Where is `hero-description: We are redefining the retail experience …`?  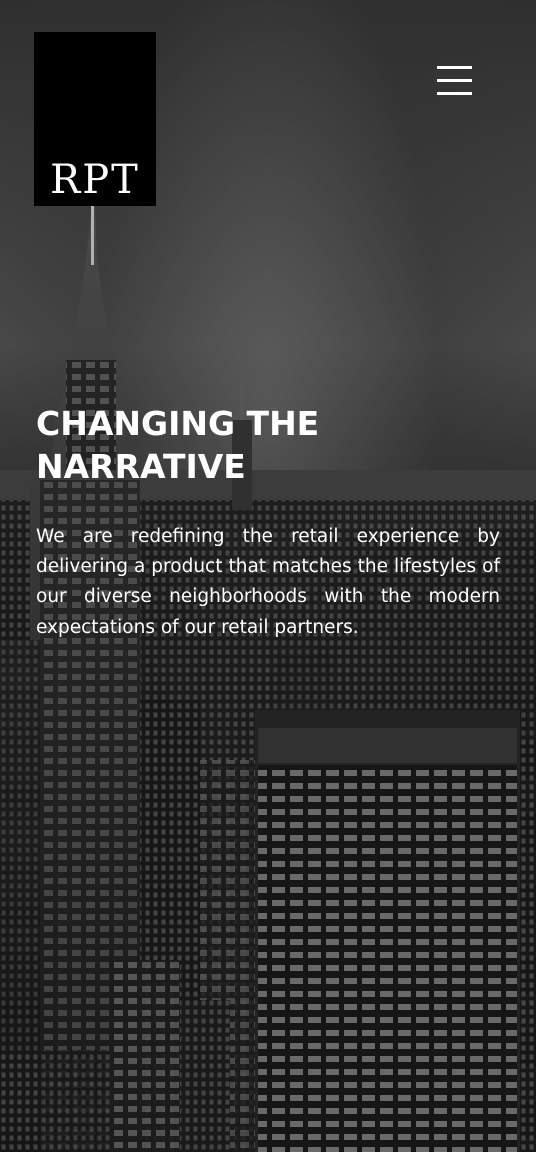 hero-description: We are redefining the retail experience … is located at coordinates (268, 582).